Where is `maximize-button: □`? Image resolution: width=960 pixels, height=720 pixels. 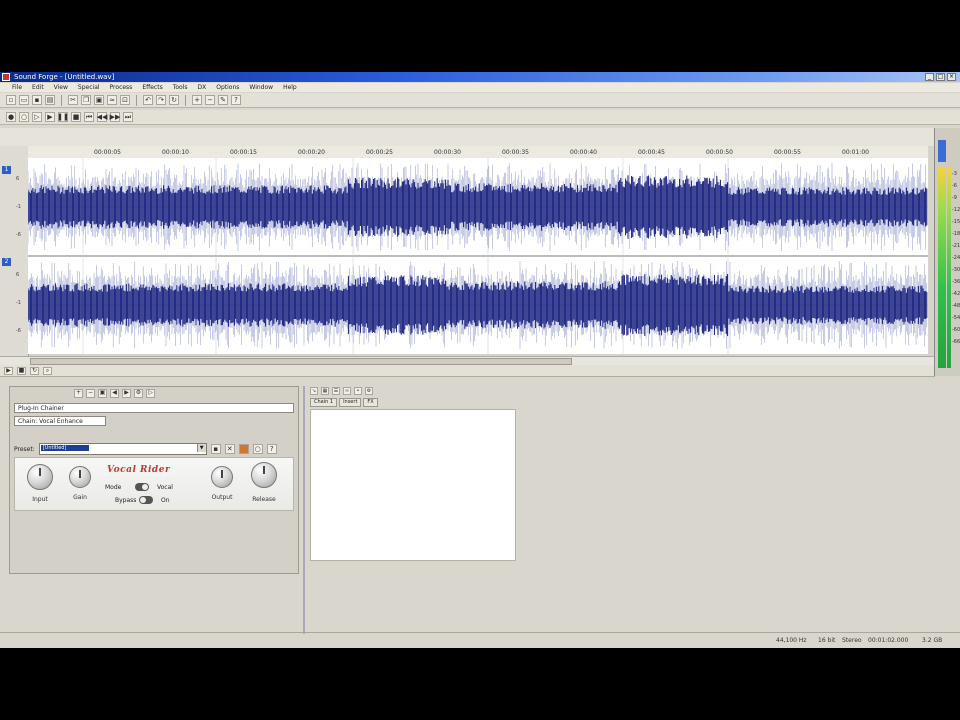
maximize-button: □ is located at coordinates (940, 77).